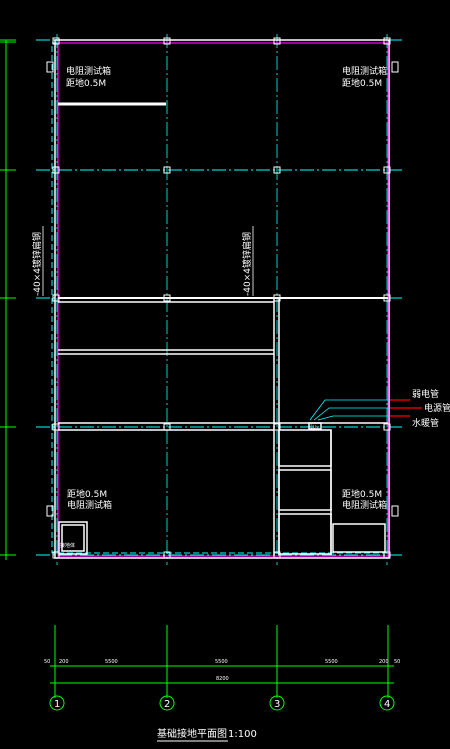  Describe the element at coordinates (47, 662) in the screenshot. I see `dim-seg-1: 50` at that location.